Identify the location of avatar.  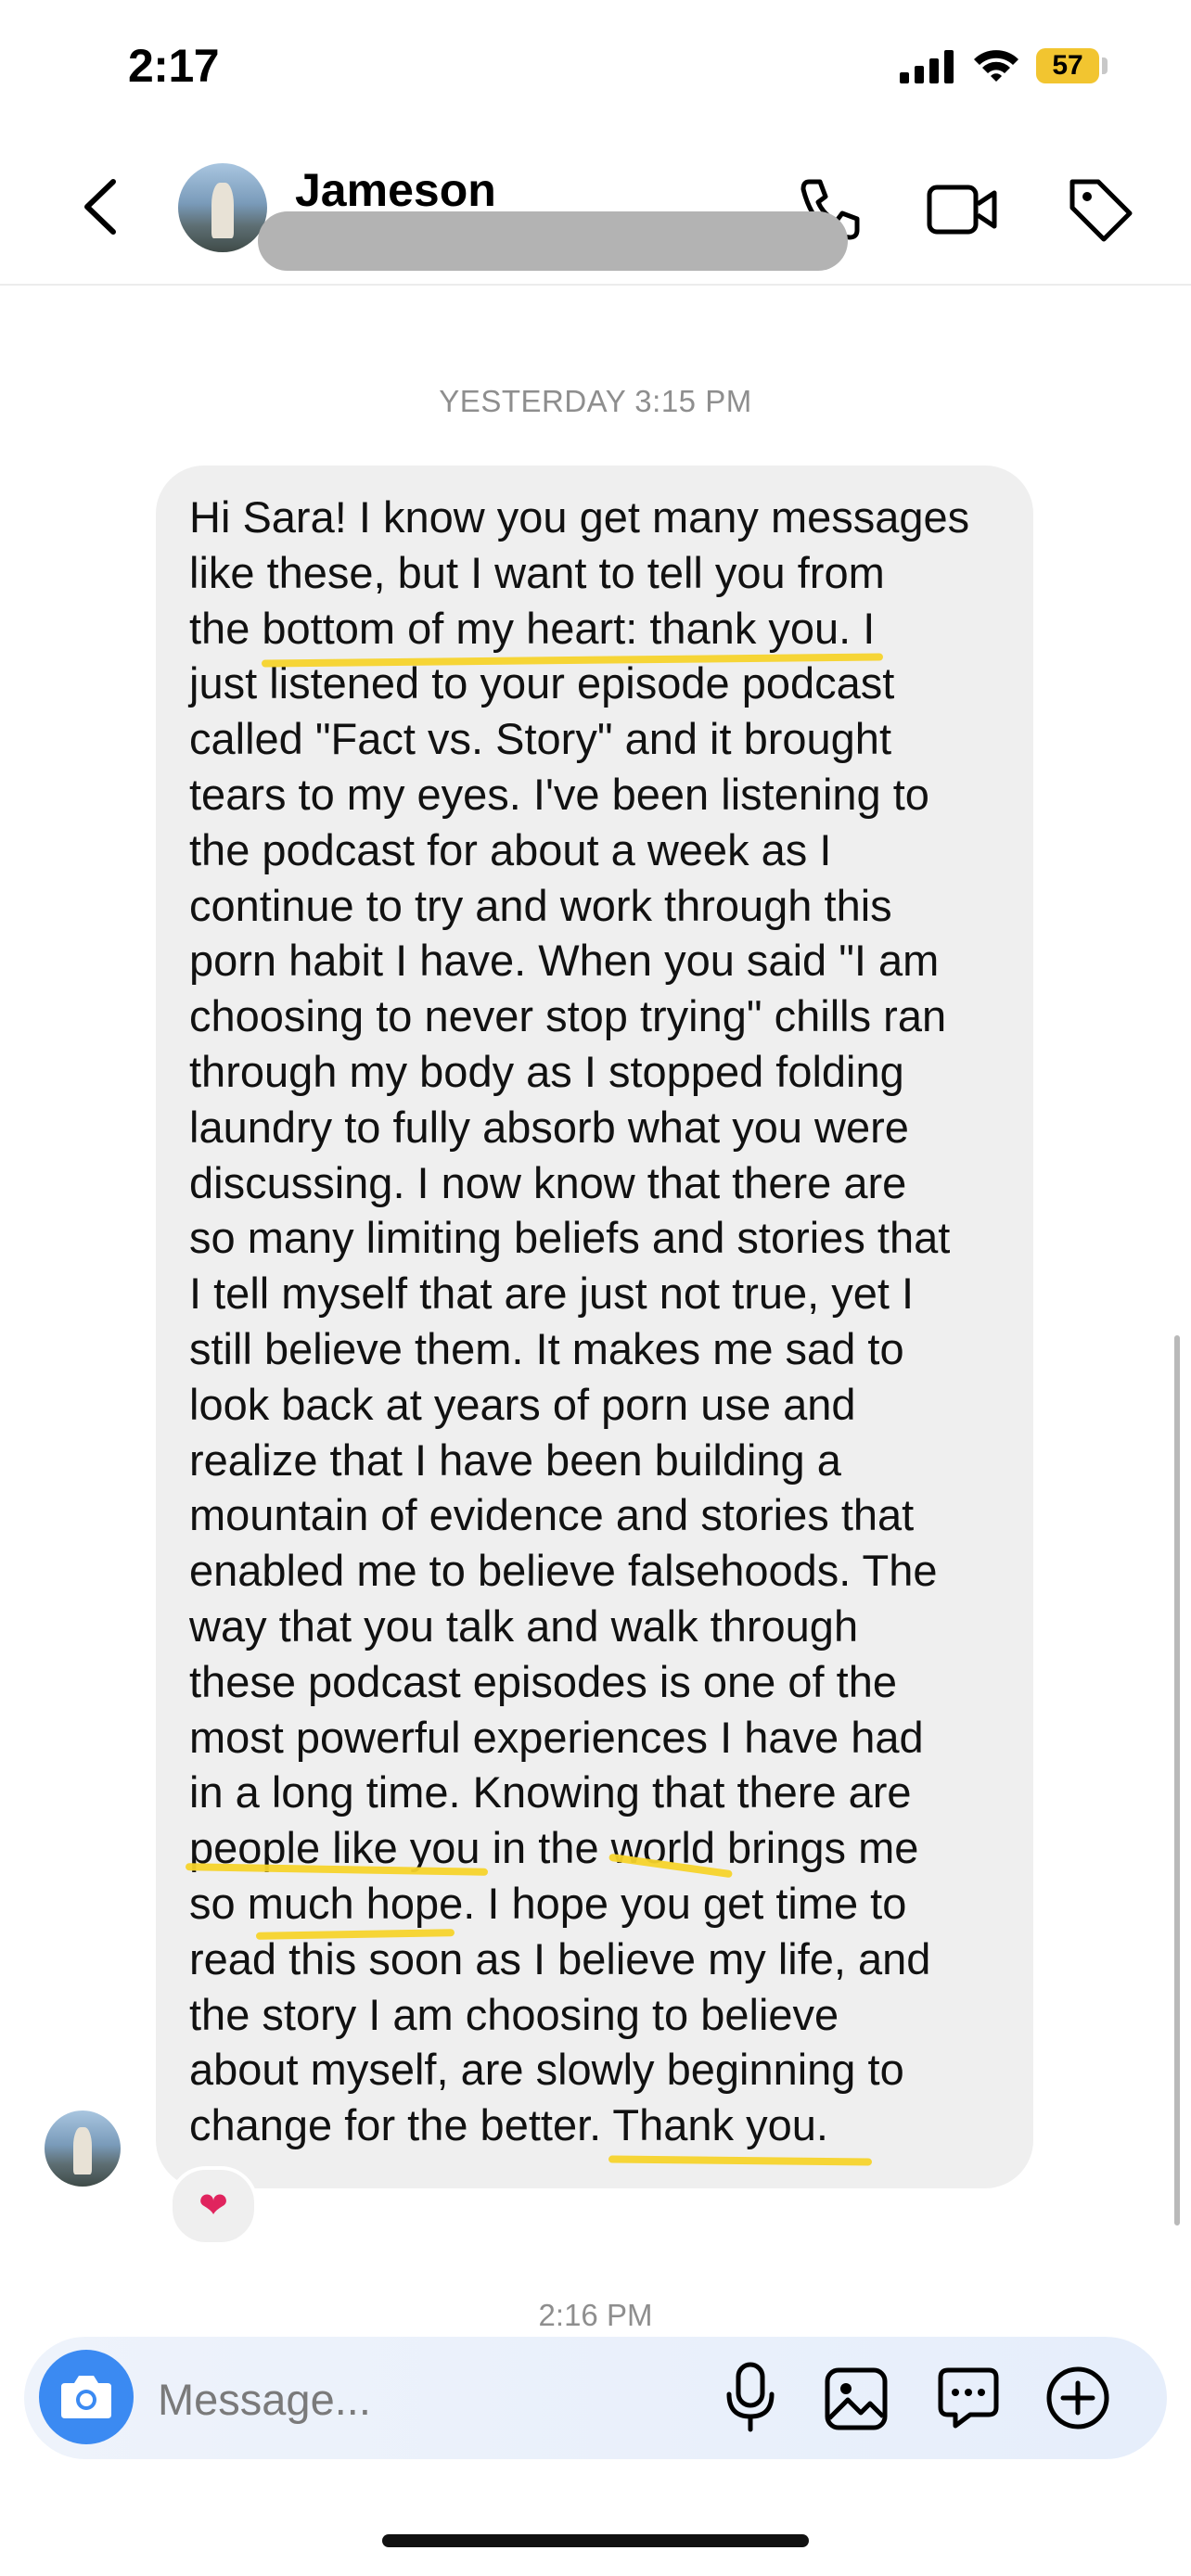
(222, 207).